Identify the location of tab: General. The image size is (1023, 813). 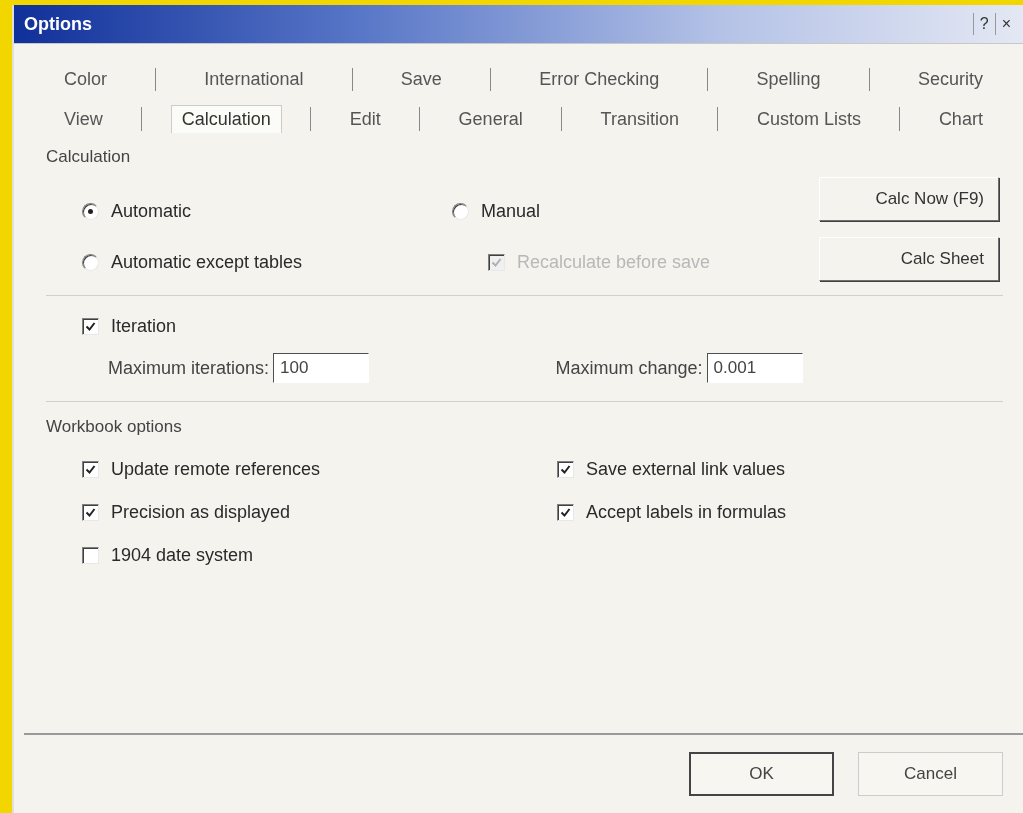
(490, 119).